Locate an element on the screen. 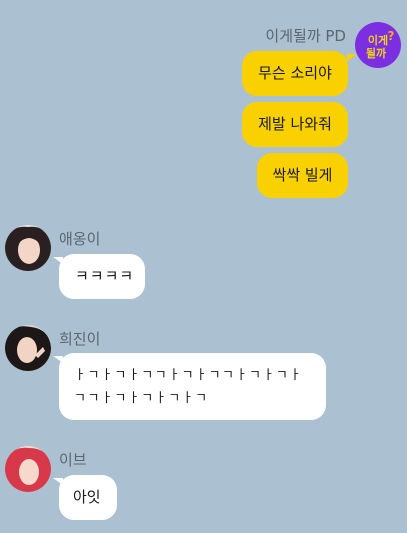 Image resolution: width=407 pixels, height=533 pixels. pd-avatar-logo-text: 이게 is located at coordinates (378, 40).